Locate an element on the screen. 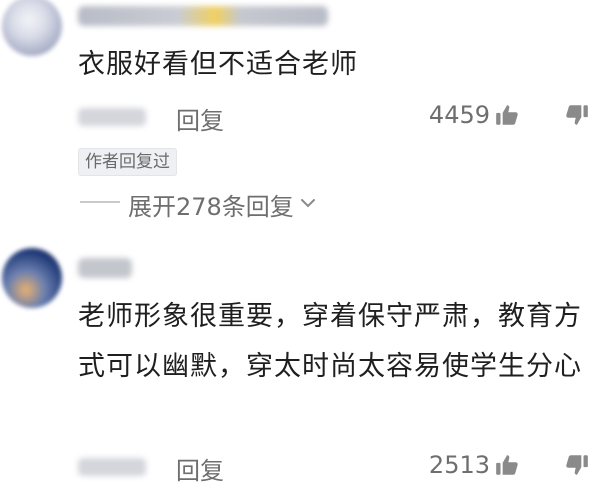 The height and width of the screenshot is (488, 600). chevron-down-icon is located at coordinates (308, 205).